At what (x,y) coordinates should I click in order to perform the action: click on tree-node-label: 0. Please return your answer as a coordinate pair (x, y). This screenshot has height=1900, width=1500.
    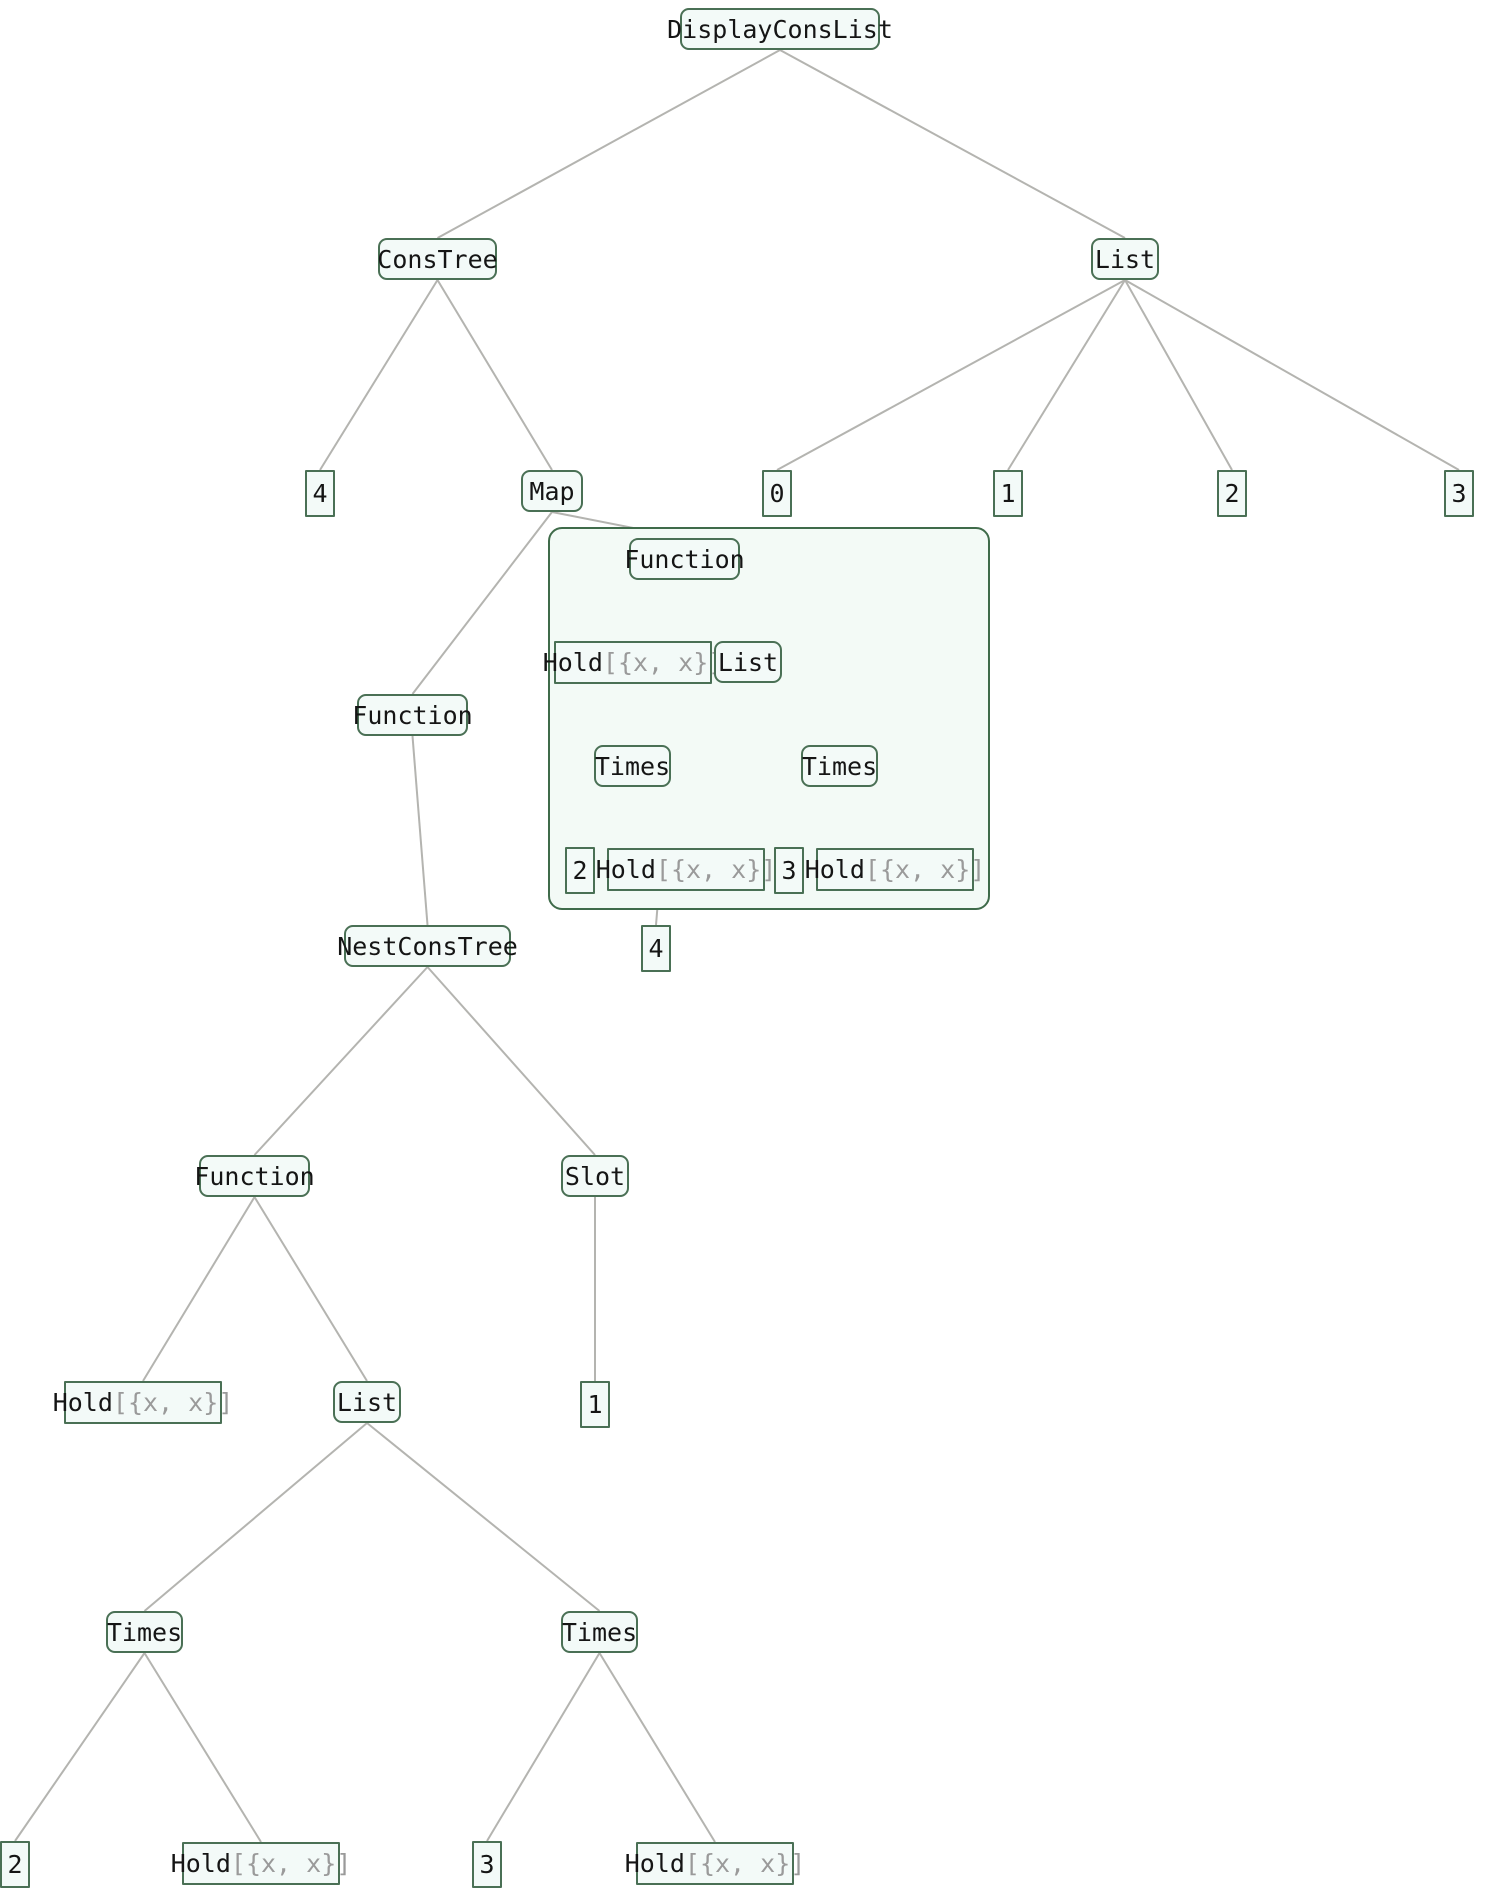
    Looking at the image, I should click on (777, 493).